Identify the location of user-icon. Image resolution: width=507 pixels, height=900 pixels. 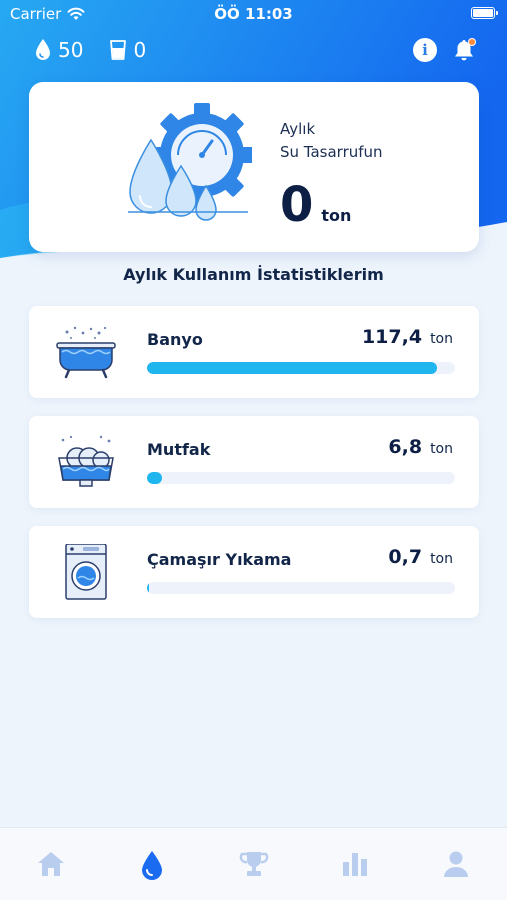
(456, 864).